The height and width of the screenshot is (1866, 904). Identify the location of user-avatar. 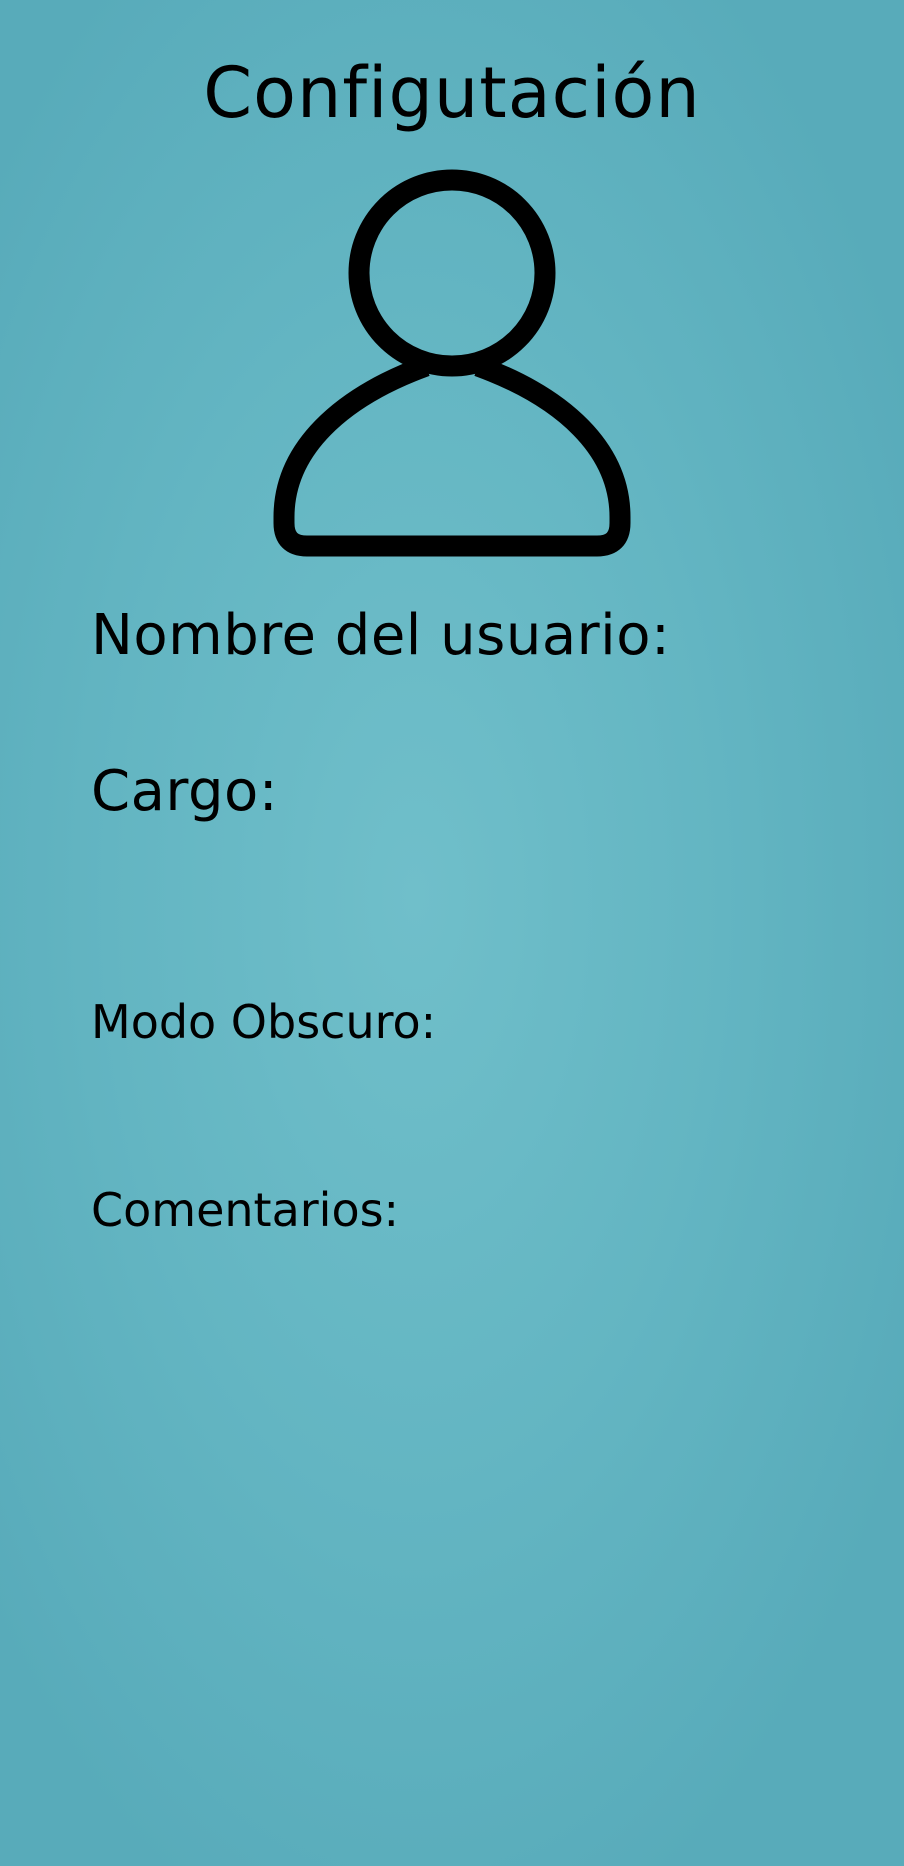
(452, 363).